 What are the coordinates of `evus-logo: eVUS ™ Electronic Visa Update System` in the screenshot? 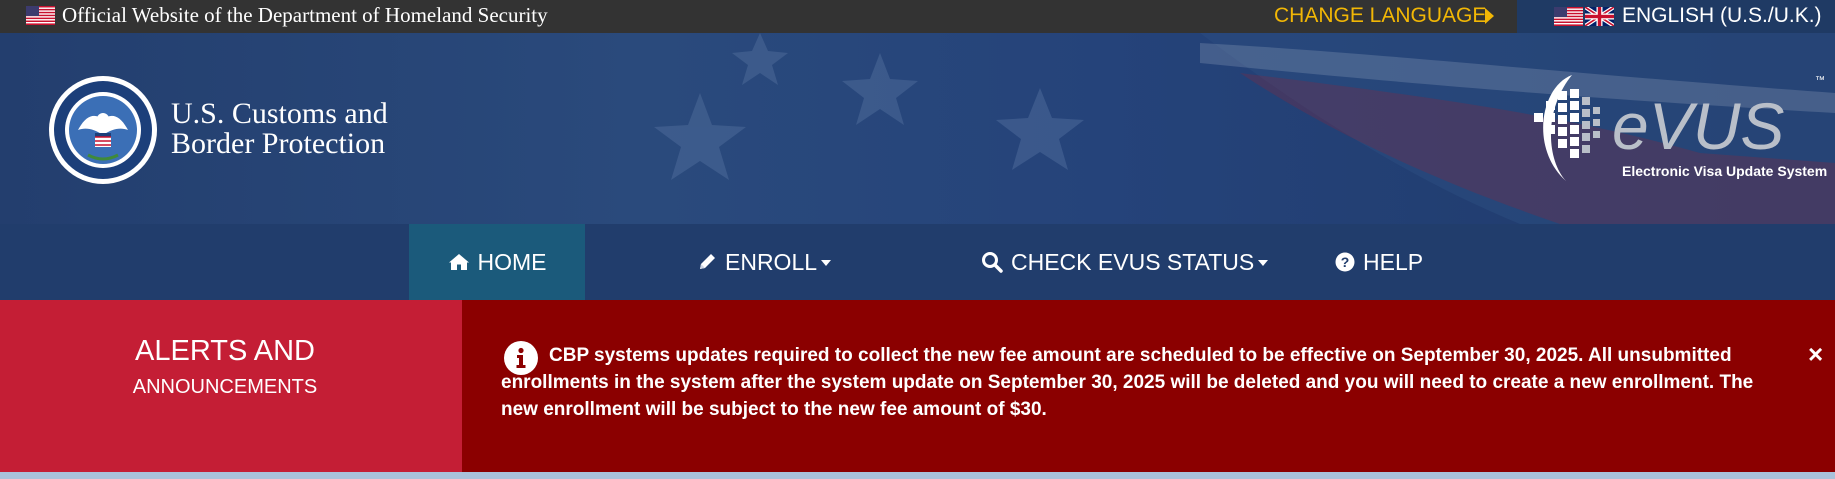 It's located at (1677, 129).